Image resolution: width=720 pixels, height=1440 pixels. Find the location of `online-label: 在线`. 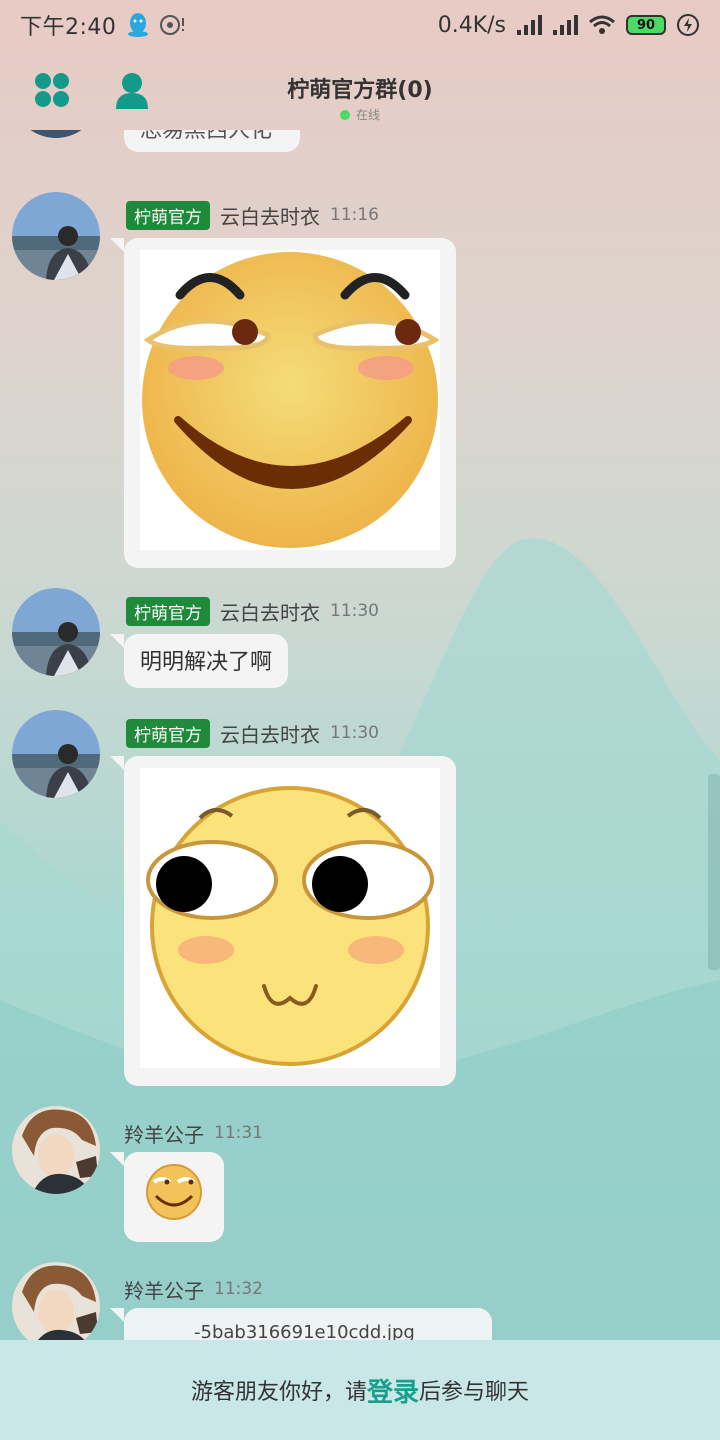

online-label: 在线 is located at coordinates (367, 115).